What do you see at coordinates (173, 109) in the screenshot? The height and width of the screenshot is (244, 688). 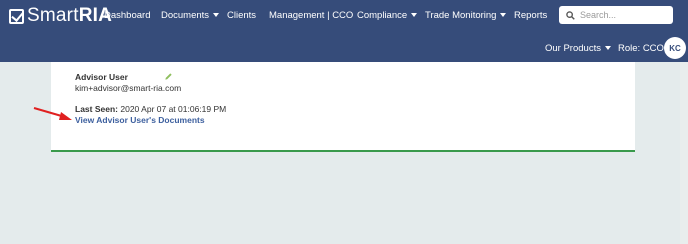 I see `last-seen-value: 2020 Apr 07 at 01:06:19 PM` at bounding box center [173, 109].